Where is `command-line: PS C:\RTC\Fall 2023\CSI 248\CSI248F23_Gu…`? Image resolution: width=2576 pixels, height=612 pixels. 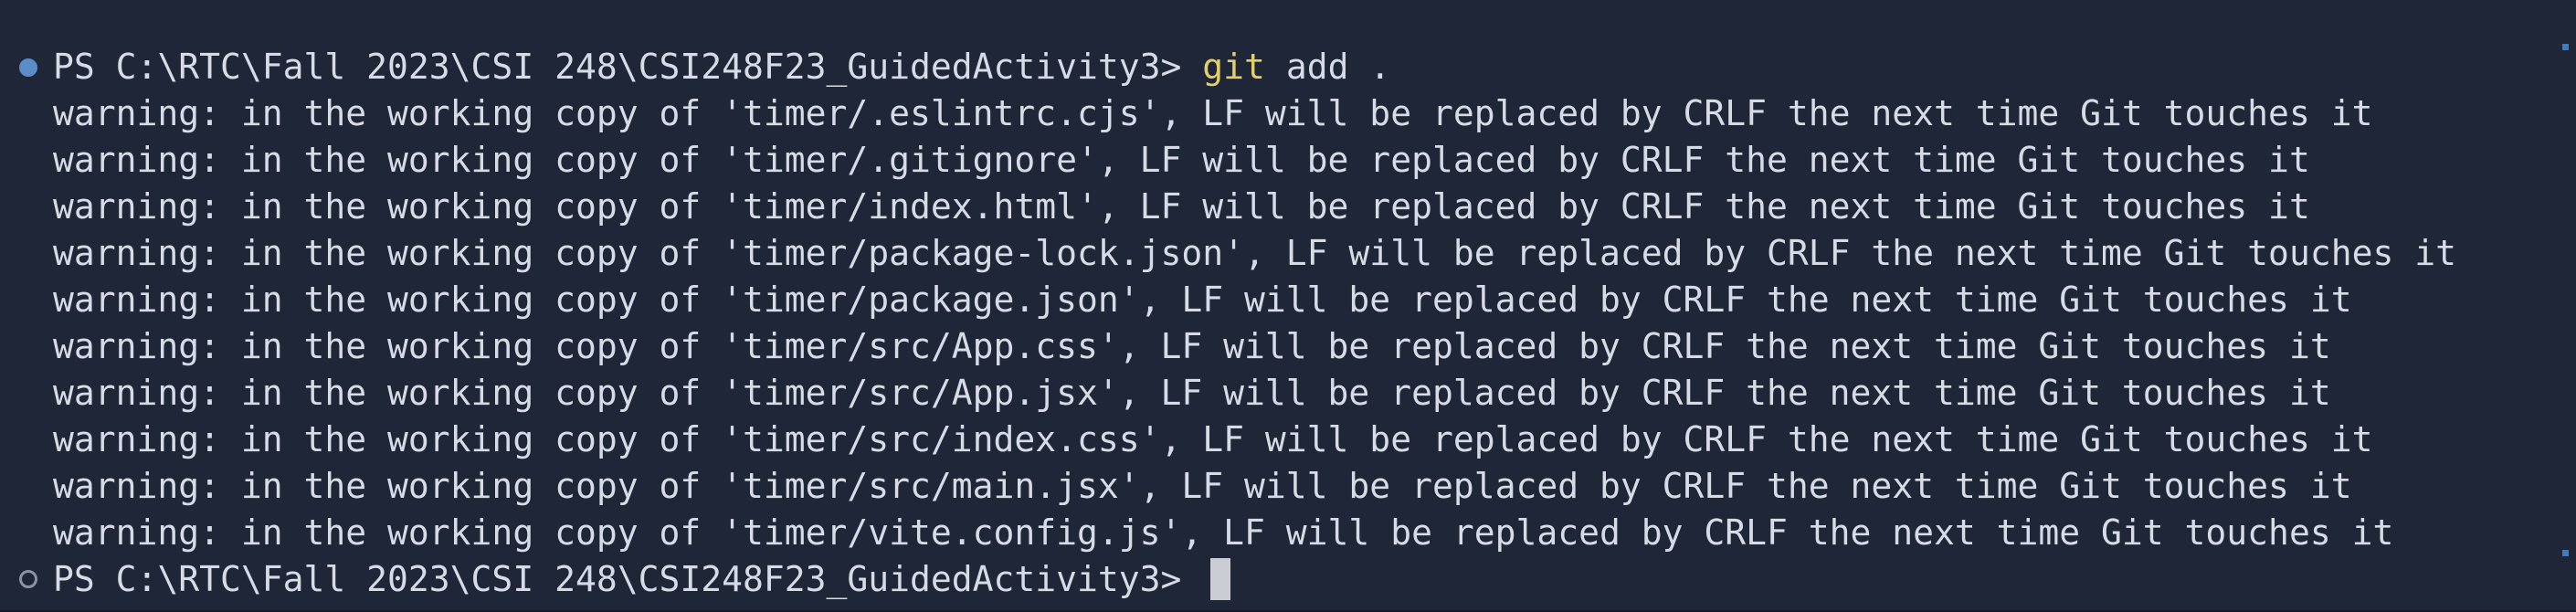 command-line: PS C:\RTC\Fall 2023\CSI 248\CSI248F23_Gu… is located at coordinates (721, 67).